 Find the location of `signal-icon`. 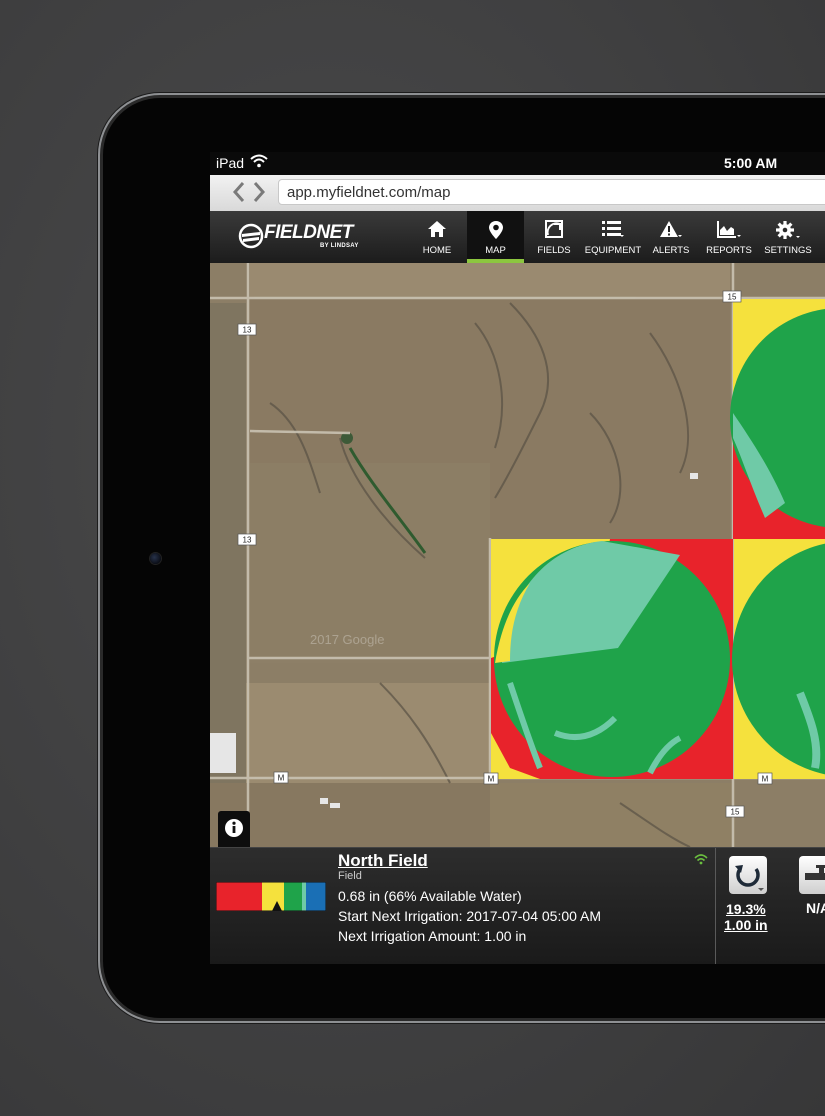

signal-icon is located at coordinates (701, 861).